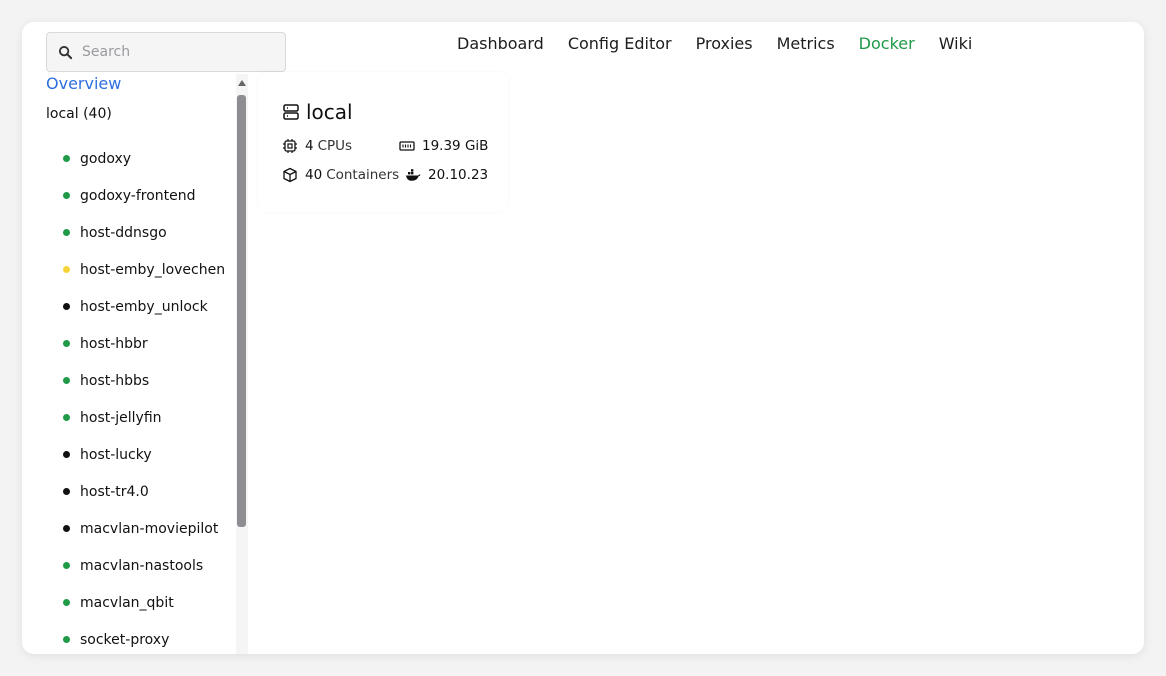 Image resolution: width=1166 pixels, height=676 pixels. Describe the element at coordinates (125, 639) in the screenshot. I see `sidebar-item-label: socket-proxy` at that location.